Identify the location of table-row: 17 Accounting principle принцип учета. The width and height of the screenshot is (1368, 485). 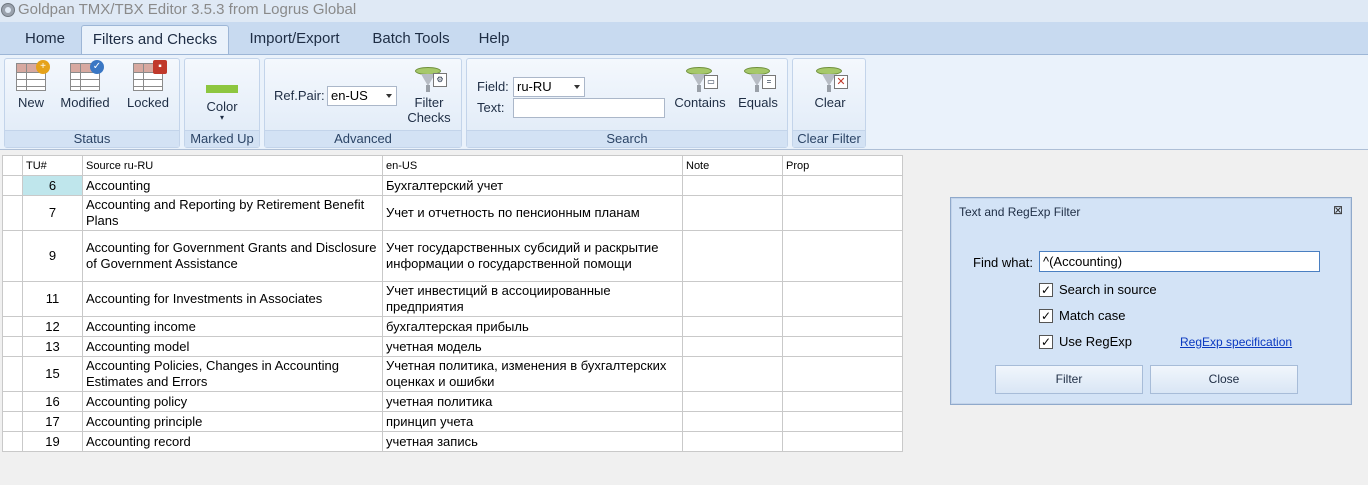
(452, 421).